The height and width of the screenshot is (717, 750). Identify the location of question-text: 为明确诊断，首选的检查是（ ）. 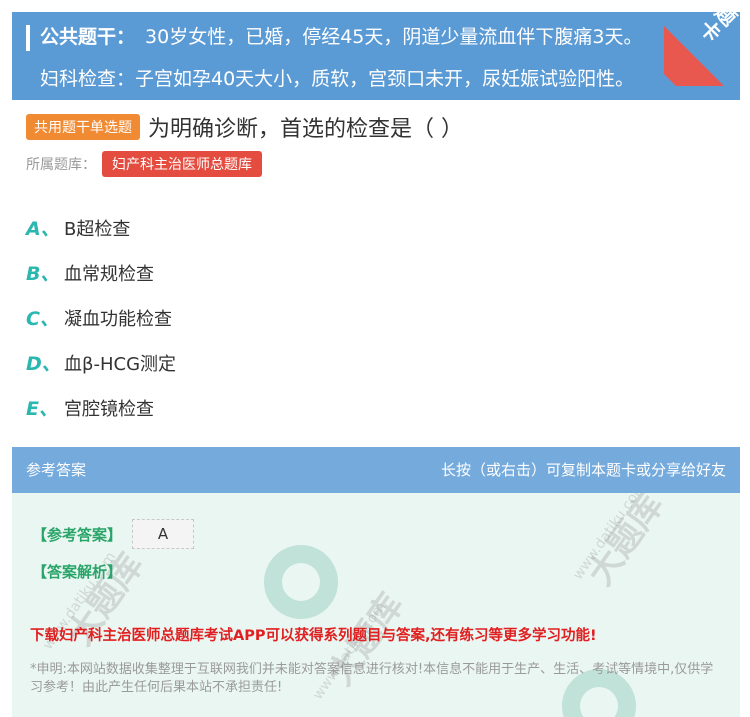
(305, 129).